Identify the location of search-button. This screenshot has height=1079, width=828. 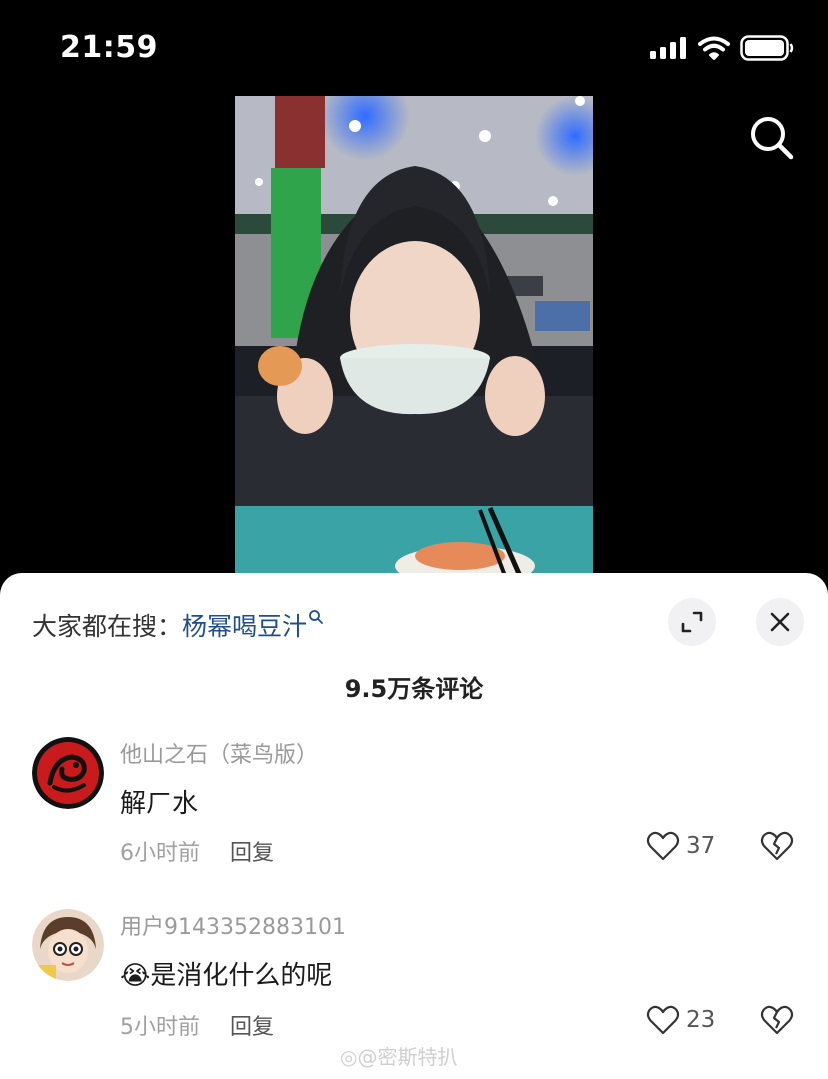
(772, 138).